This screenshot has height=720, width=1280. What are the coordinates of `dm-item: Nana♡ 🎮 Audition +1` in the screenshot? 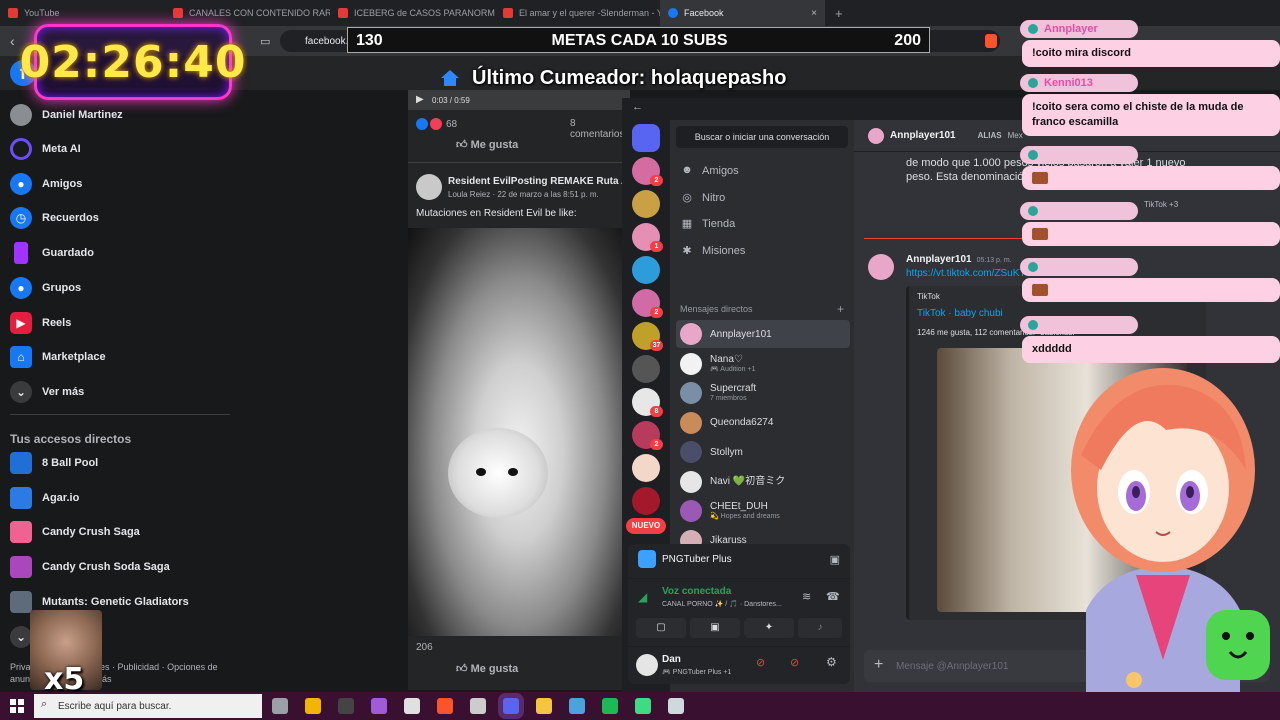 It's located at (763, 364).